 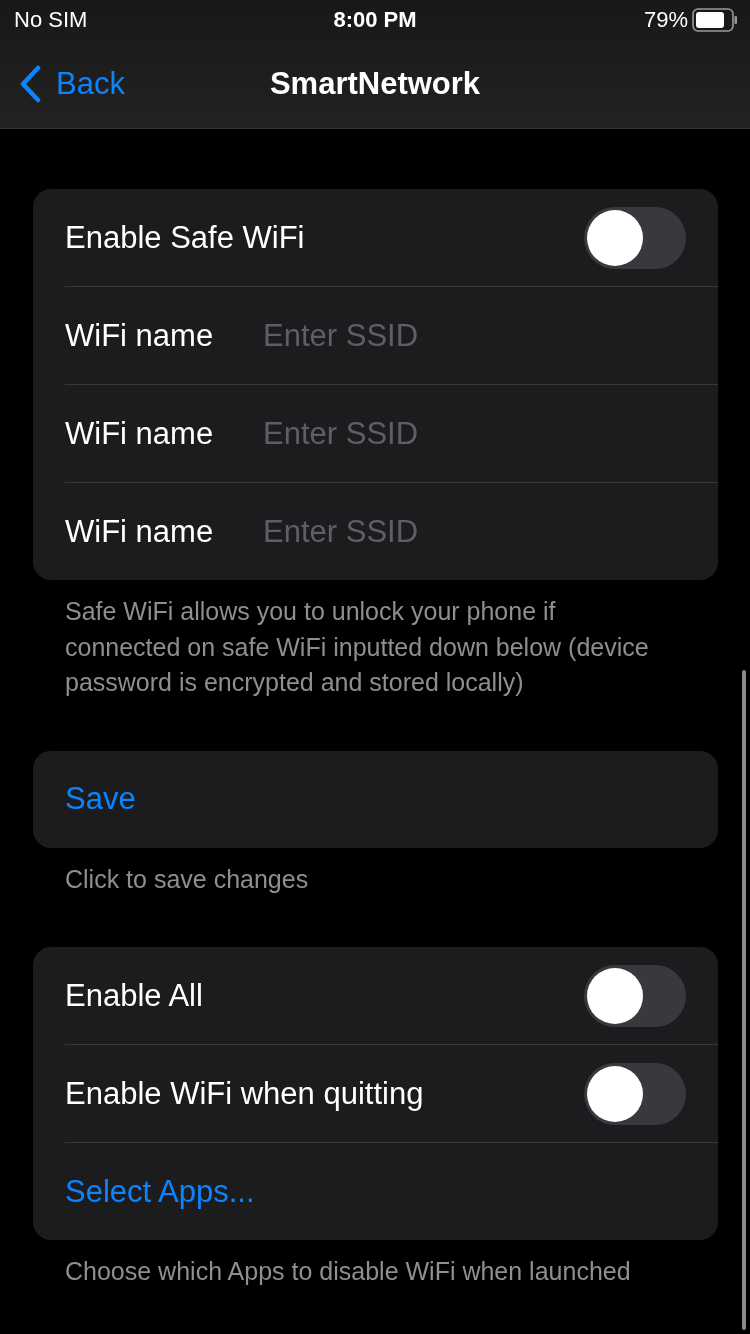 What do you see at coordinates (51, 20) in the screenshot?
I see `carrier-label: No SIM` at bounding box center [51, 20].